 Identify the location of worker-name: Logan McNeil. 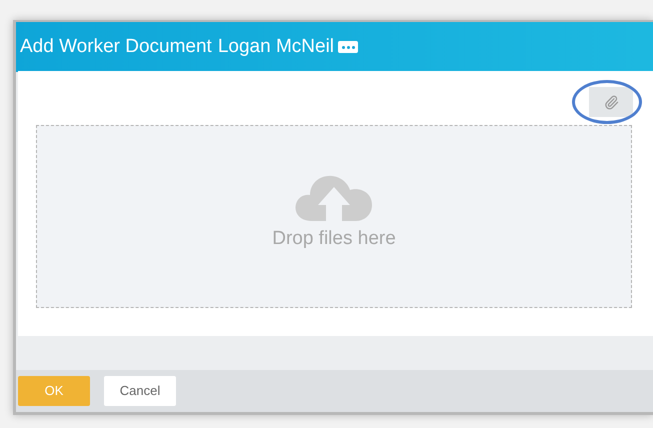
(276, 46).